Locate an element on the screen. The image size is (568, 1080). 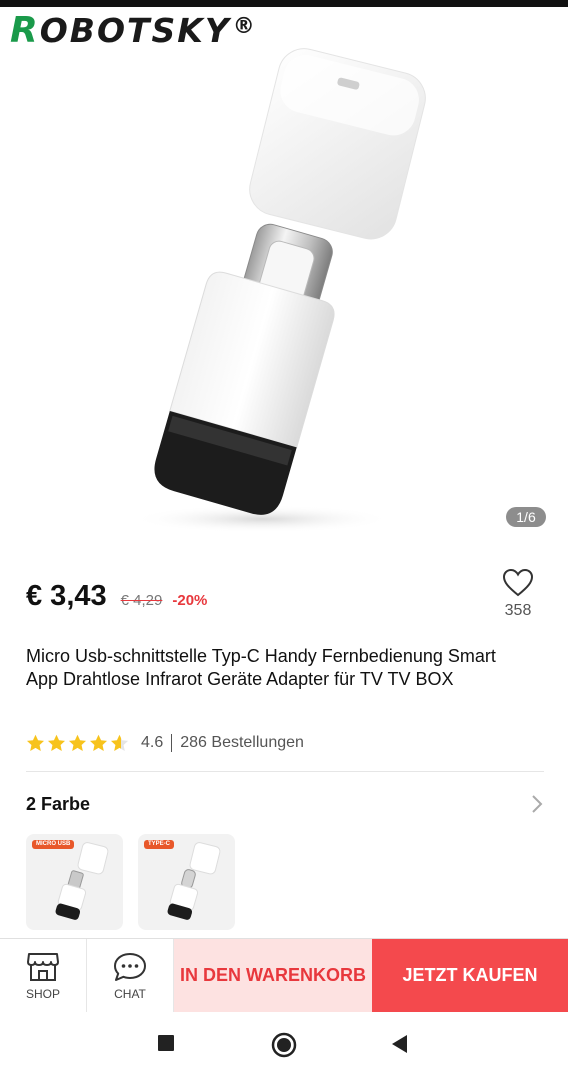
chat-bubble-icon is located at coordinates (130, 966).